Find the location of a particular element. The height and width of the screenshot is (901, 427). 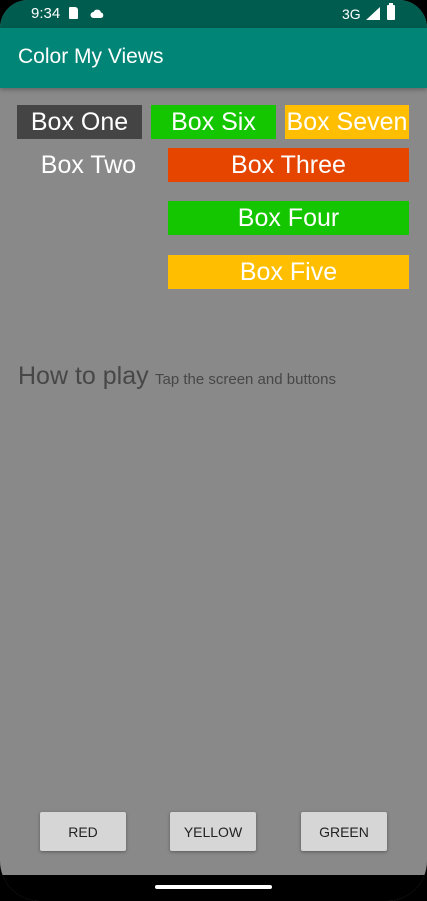

box-five: Box Five is located at coordinates (288, 272).